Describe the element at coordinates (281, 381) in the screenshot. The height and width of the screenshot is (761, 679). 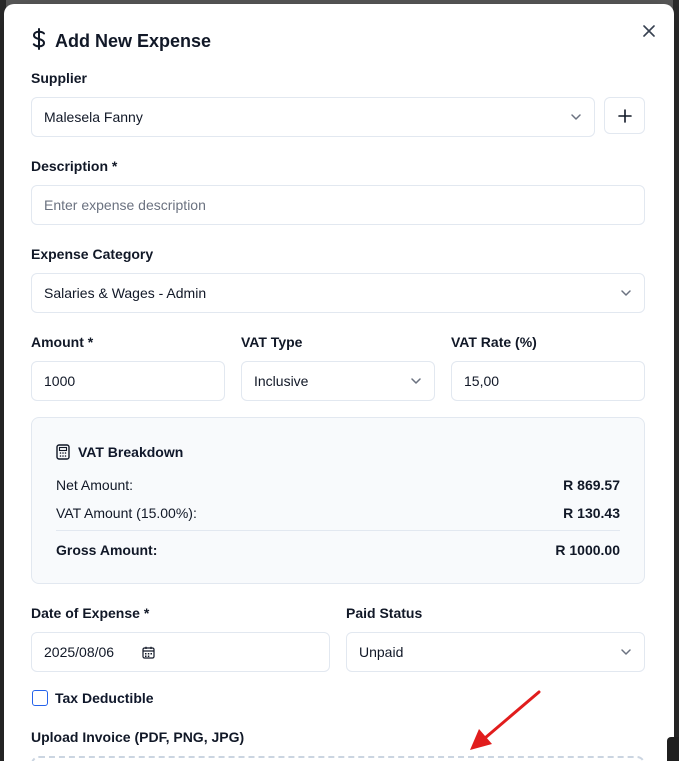
I see `vat-type-value: Inclusive` at that location.